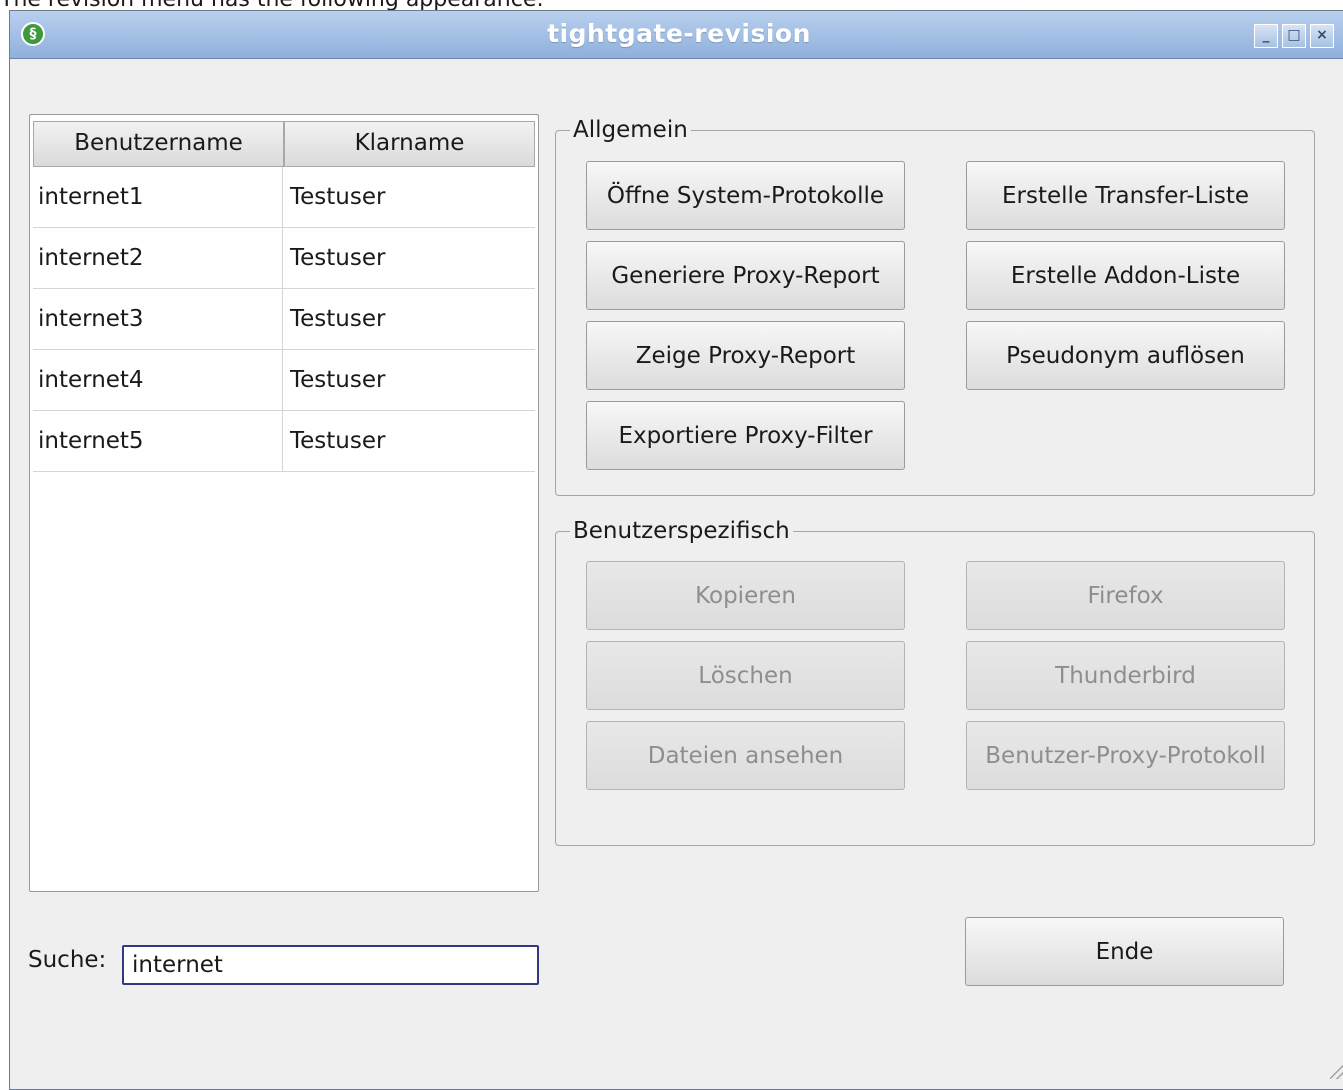 This screenshot has width=1343, height=1090. Describe the element at coordinates (158, 380) in the screenshot. I see `cell-username: internet4` at that location.